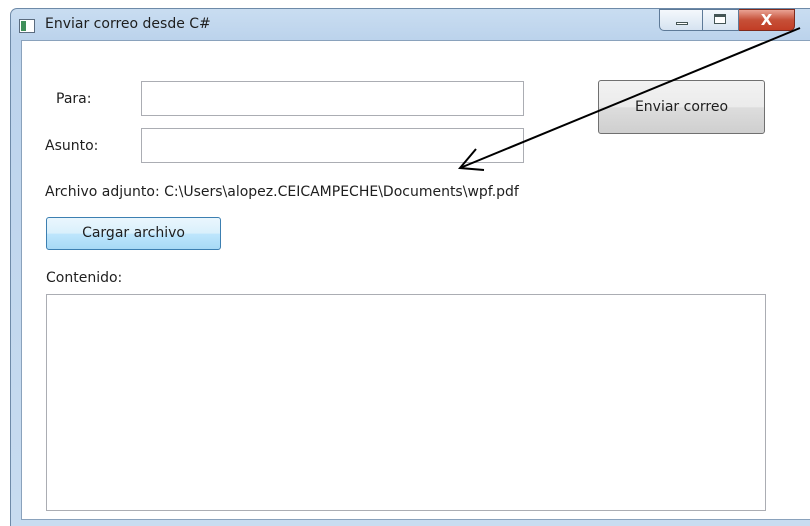  I want to click on minimize-icon, so click(682, 23).